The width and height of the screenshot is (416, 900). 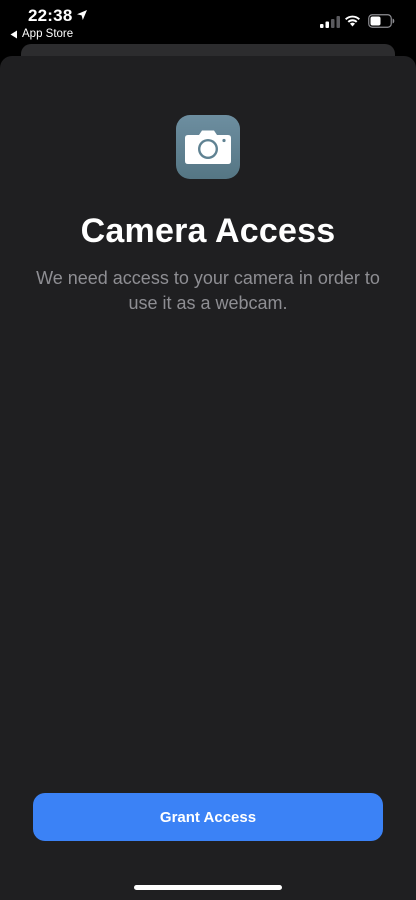 I want to click on wifi-icon, so click(x=352, y=21).